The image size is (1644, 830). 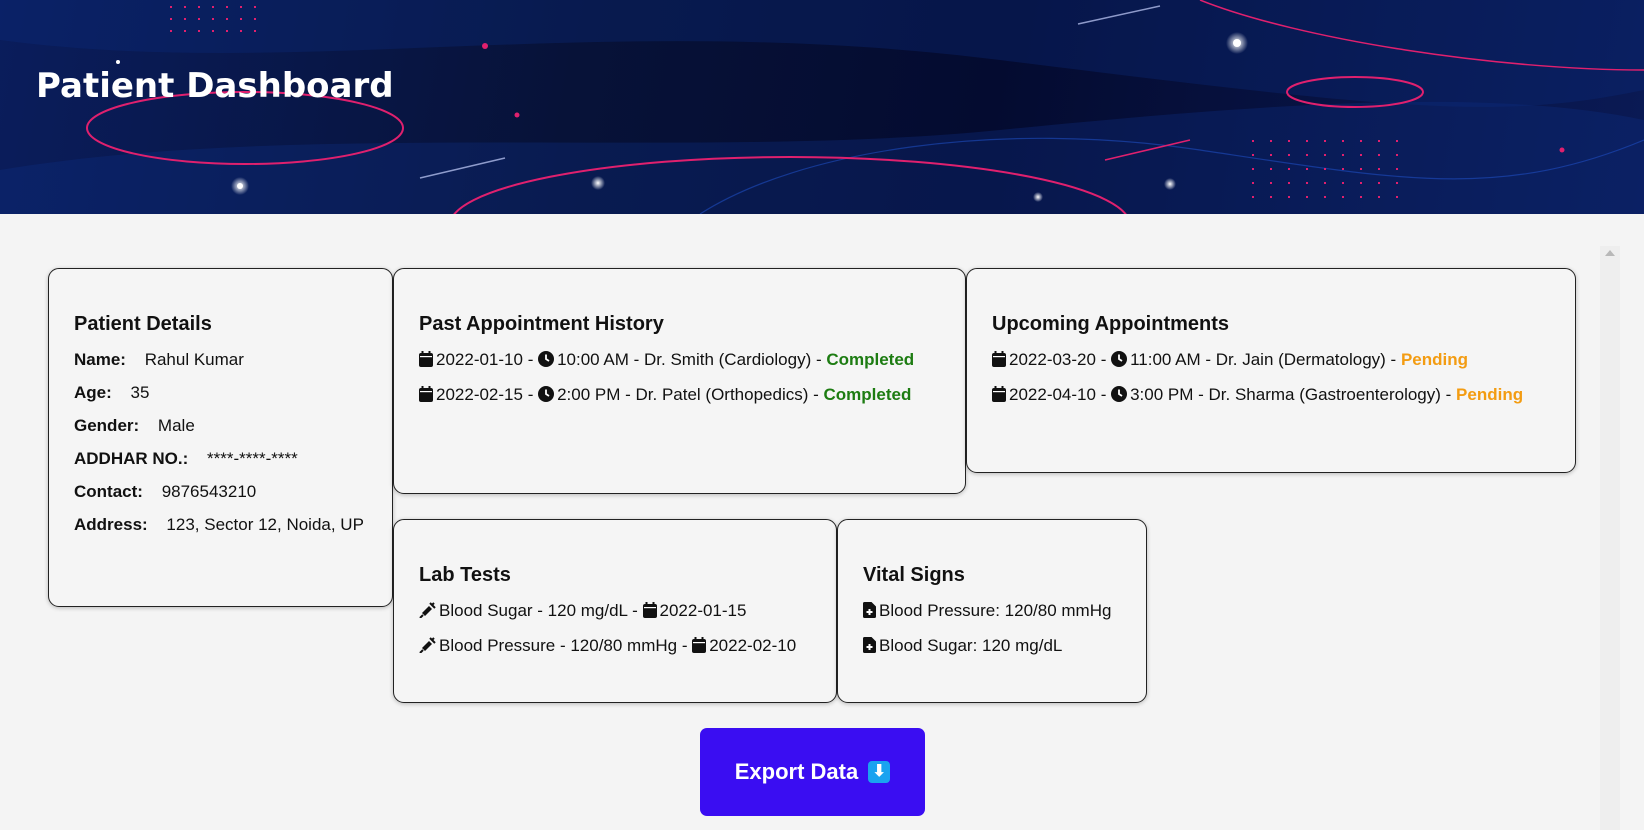 What do you see at coordinates (465, 575) in the screenshot?
I see `lab-tests-heading: Lab Tests` at bounding box center [465, 575].